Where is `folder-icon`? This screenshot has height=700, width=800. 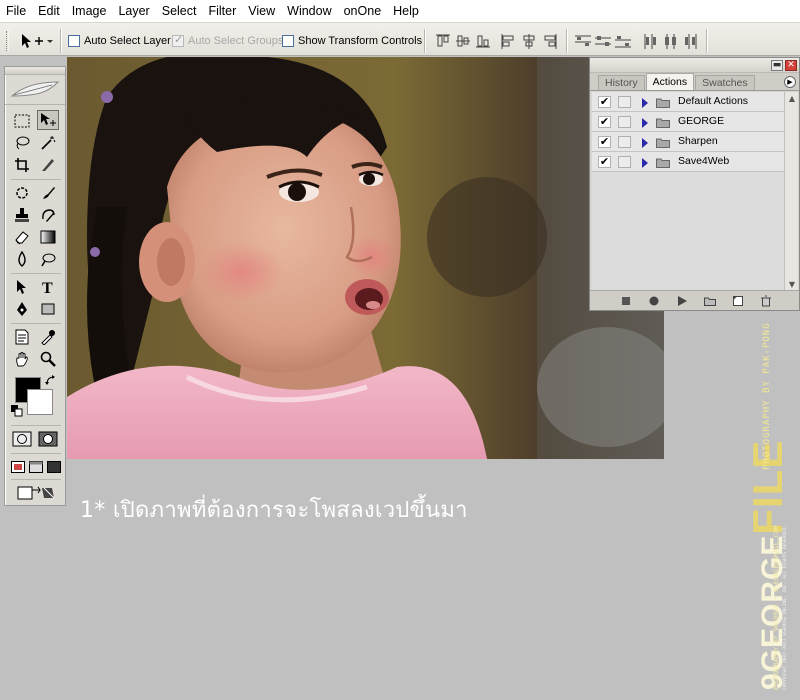
folder-icon is located at coordinates (663, 123).